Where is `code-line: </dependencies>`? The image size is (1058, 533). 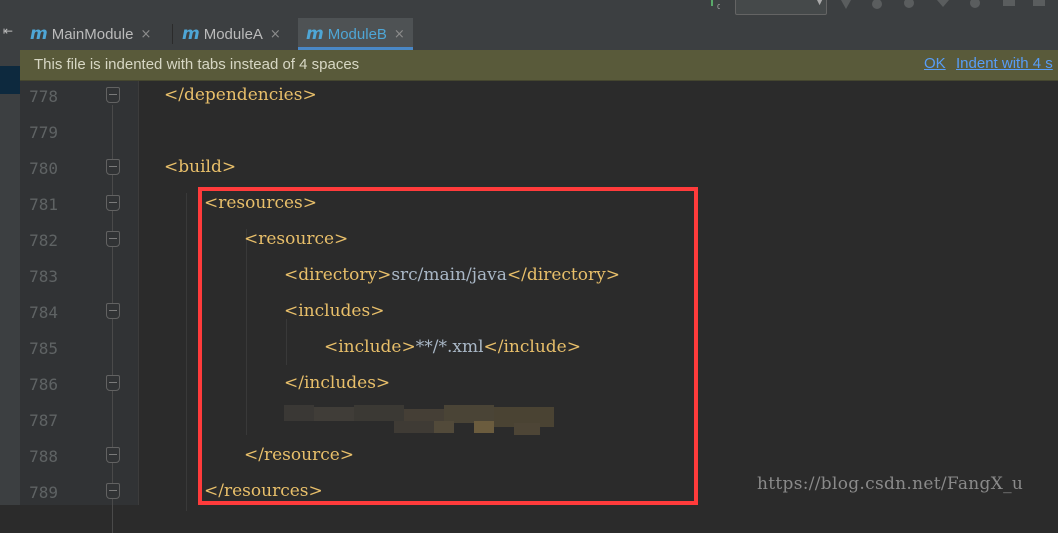
code-line: </dependencies> is located at coordinates (240, 95).